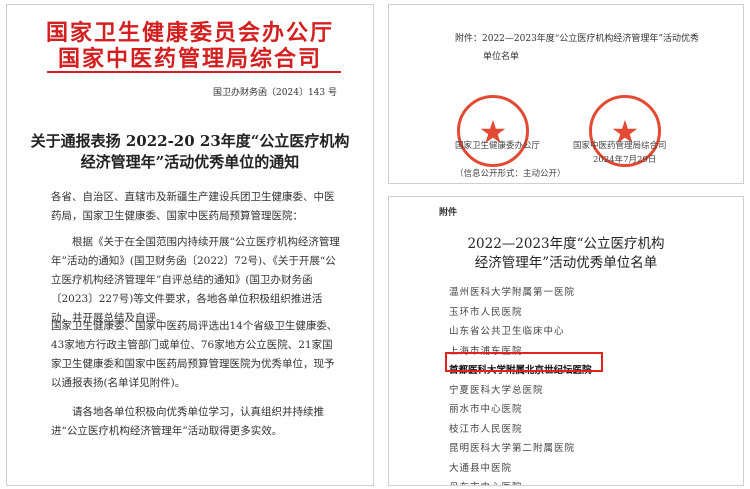 The image size is (750, 489). I want to click on list-item: 玉环市人民医院, so click(486, 312).